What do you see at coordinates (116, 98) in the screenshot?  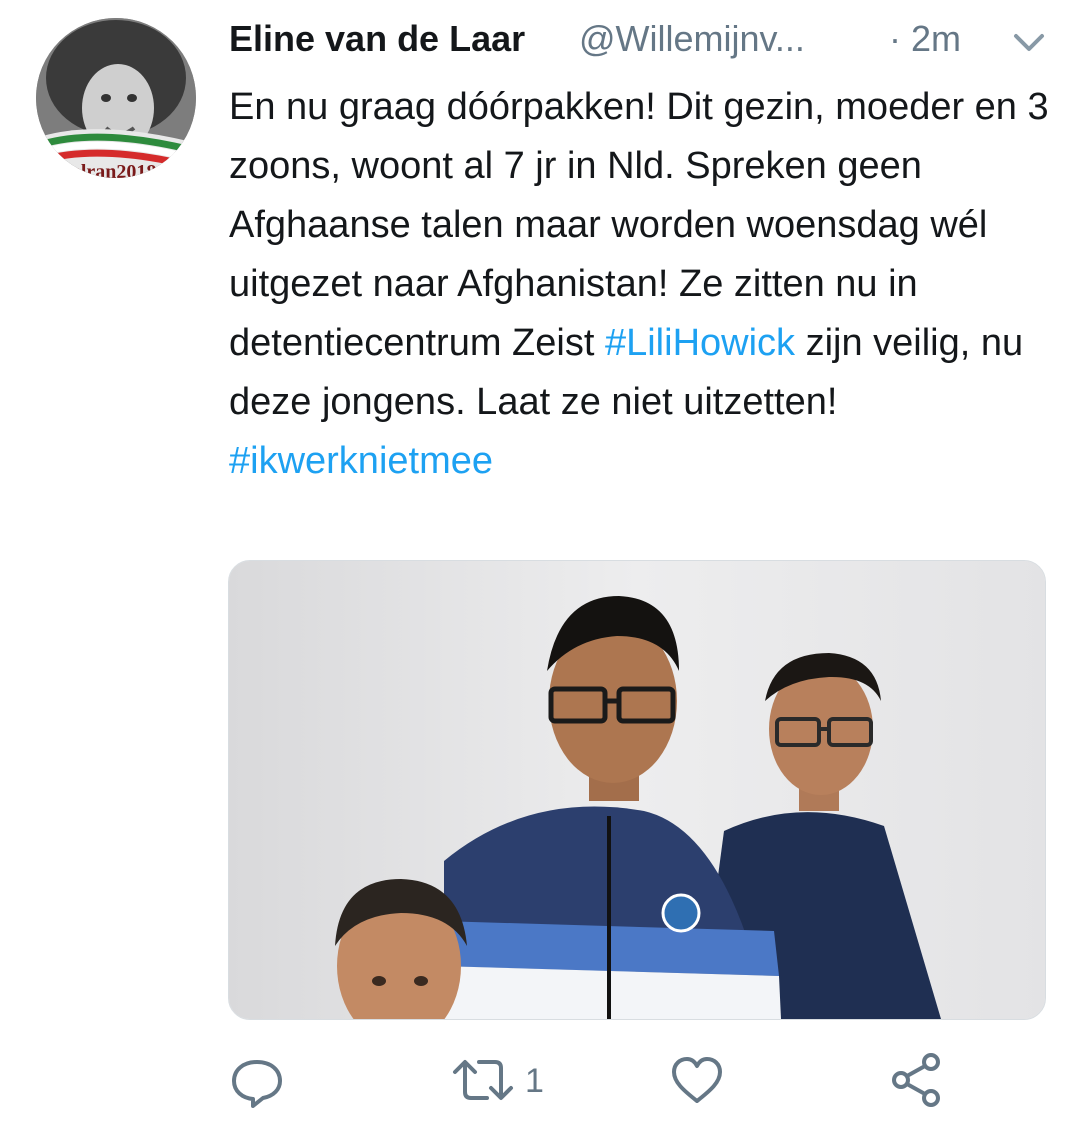 I see `avatar: elran2018` at bounding box center [116, 98].